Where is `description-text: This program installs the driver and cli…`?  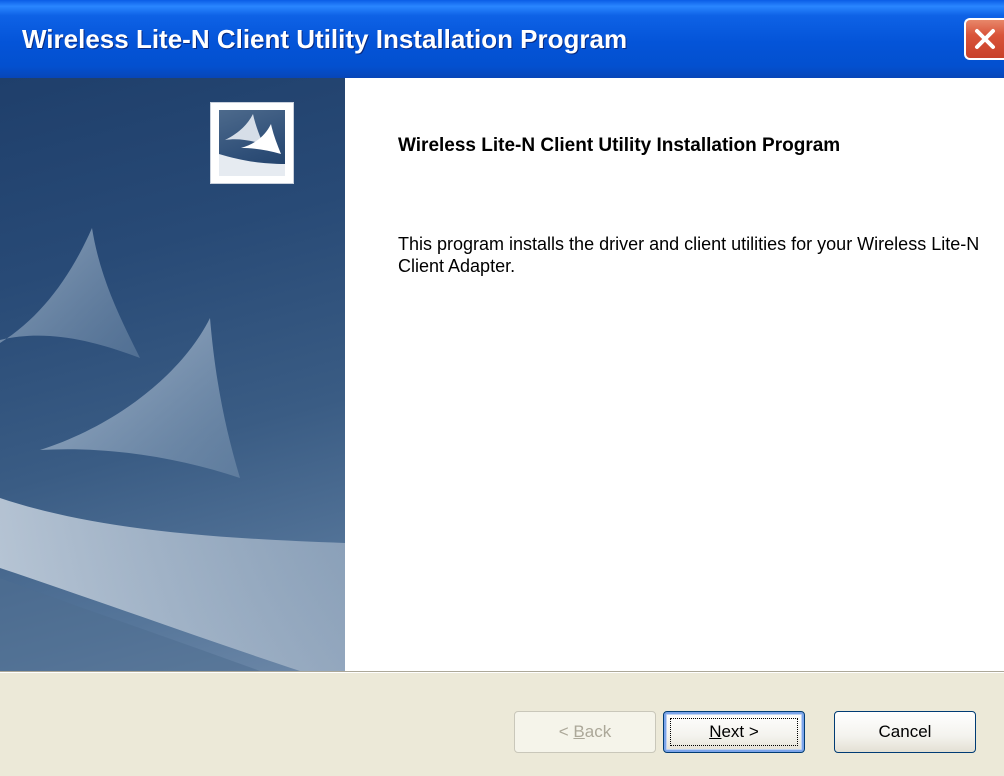
description-text: This program installs the driver and cli… is located at coordinates (689, 255).